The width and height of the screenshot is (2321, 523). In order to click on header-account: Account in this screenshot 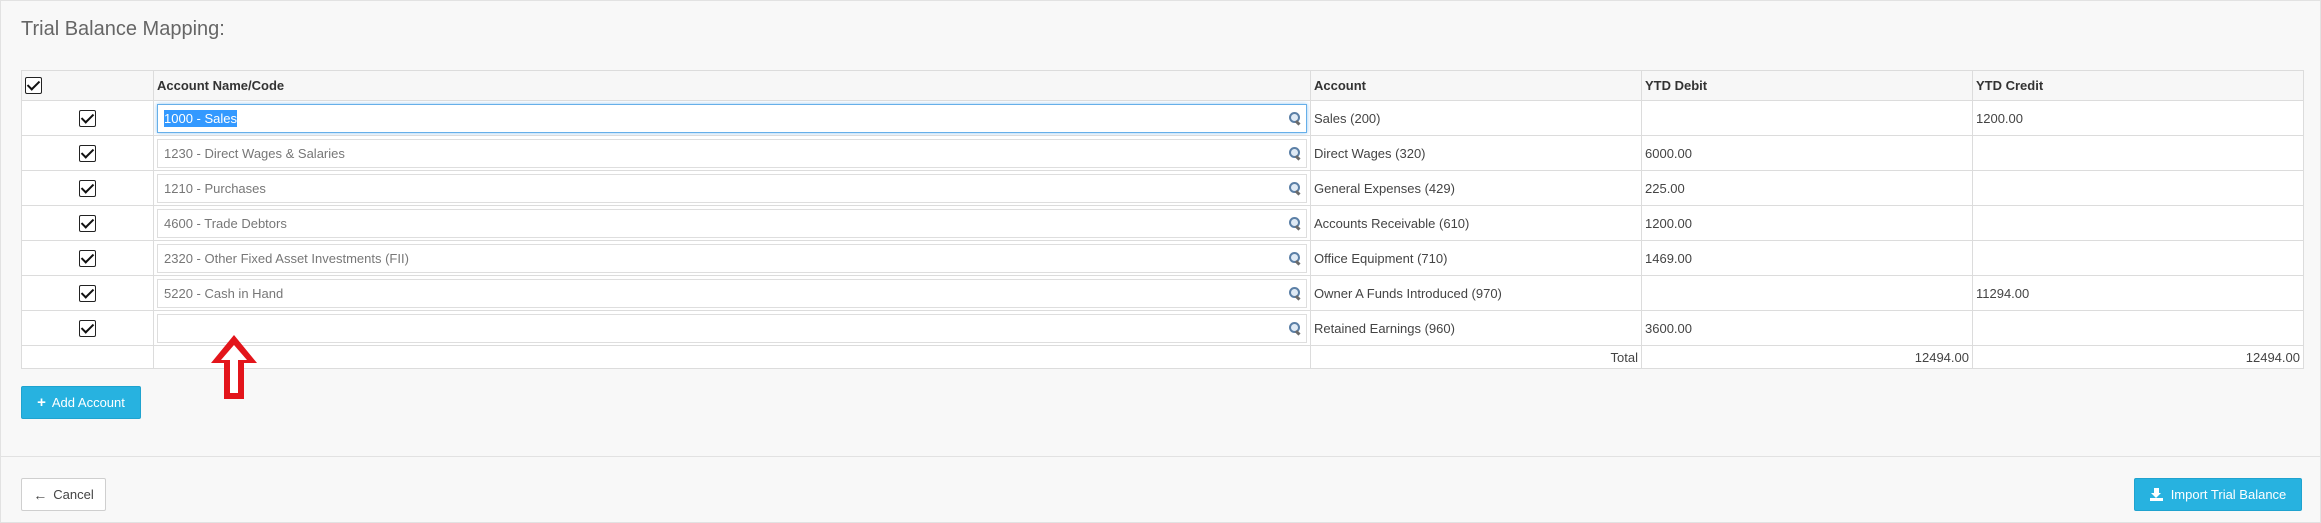, I will do `click(1476, 85)`.